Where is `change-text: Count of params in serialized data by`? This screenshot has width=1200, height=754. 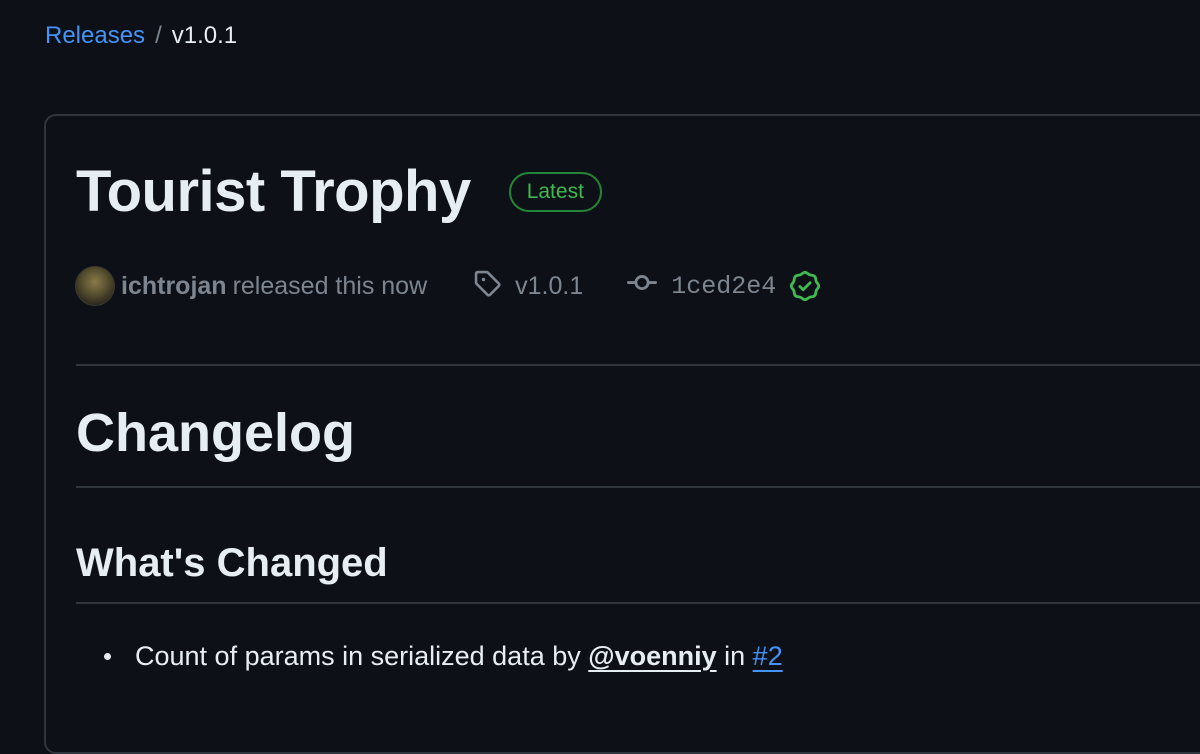
change-text: Count of params in serialized data by is located at coordinates (358, 656).